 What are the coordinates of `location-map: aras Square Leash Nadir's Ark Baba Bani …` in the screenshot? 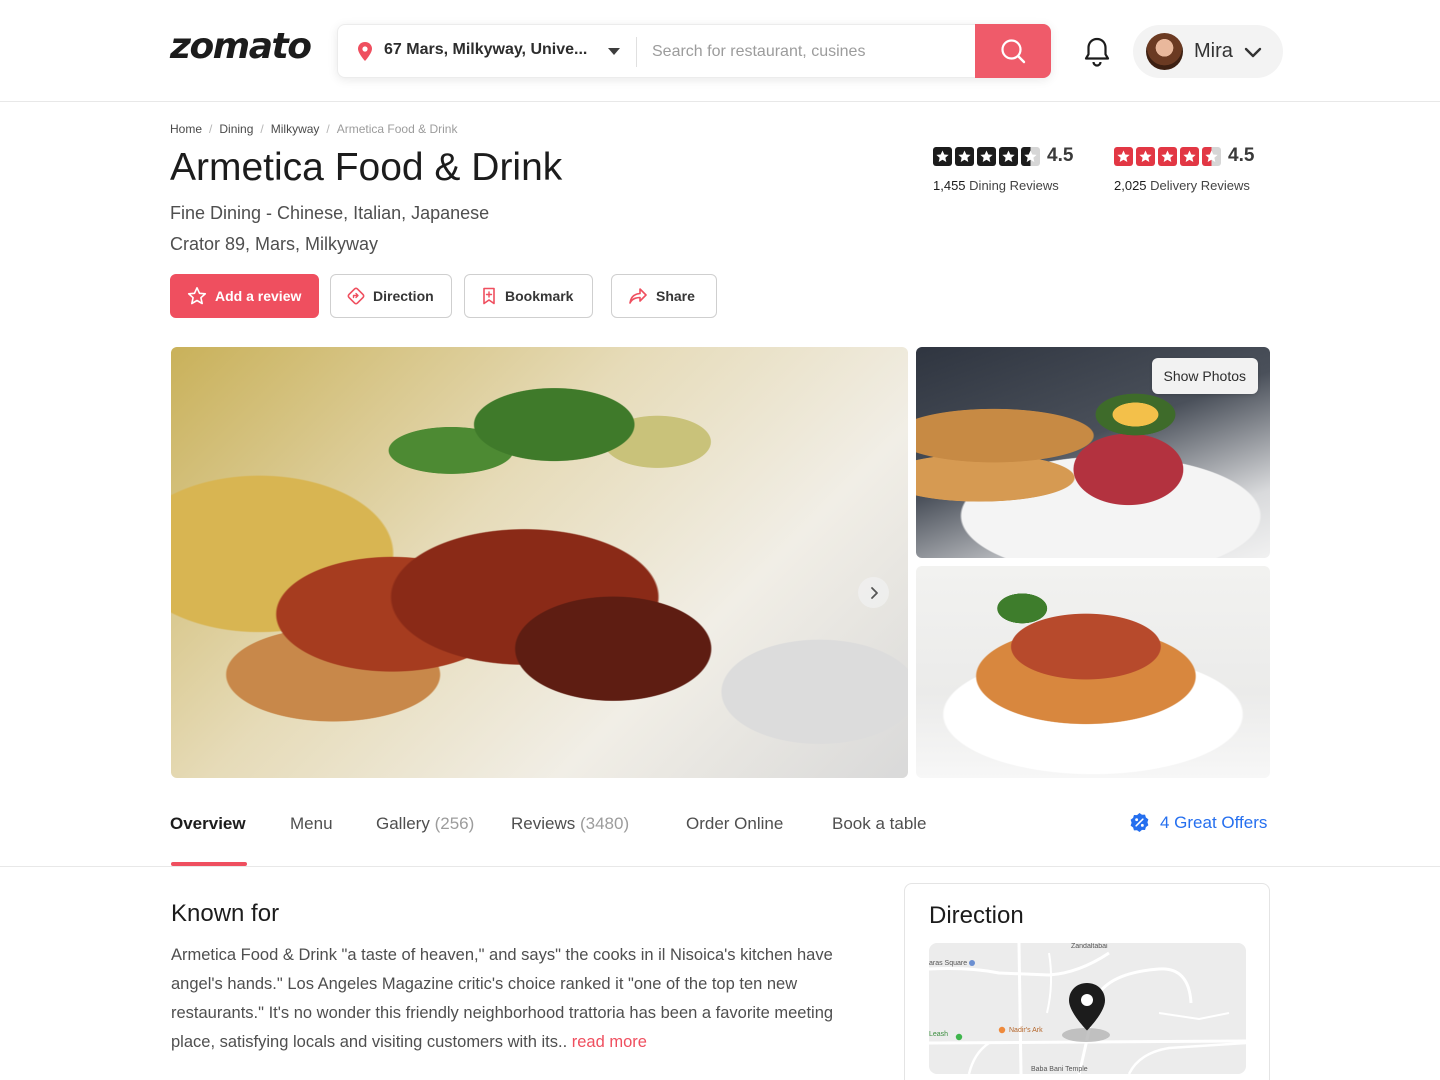 It's located at (1087, 1008).